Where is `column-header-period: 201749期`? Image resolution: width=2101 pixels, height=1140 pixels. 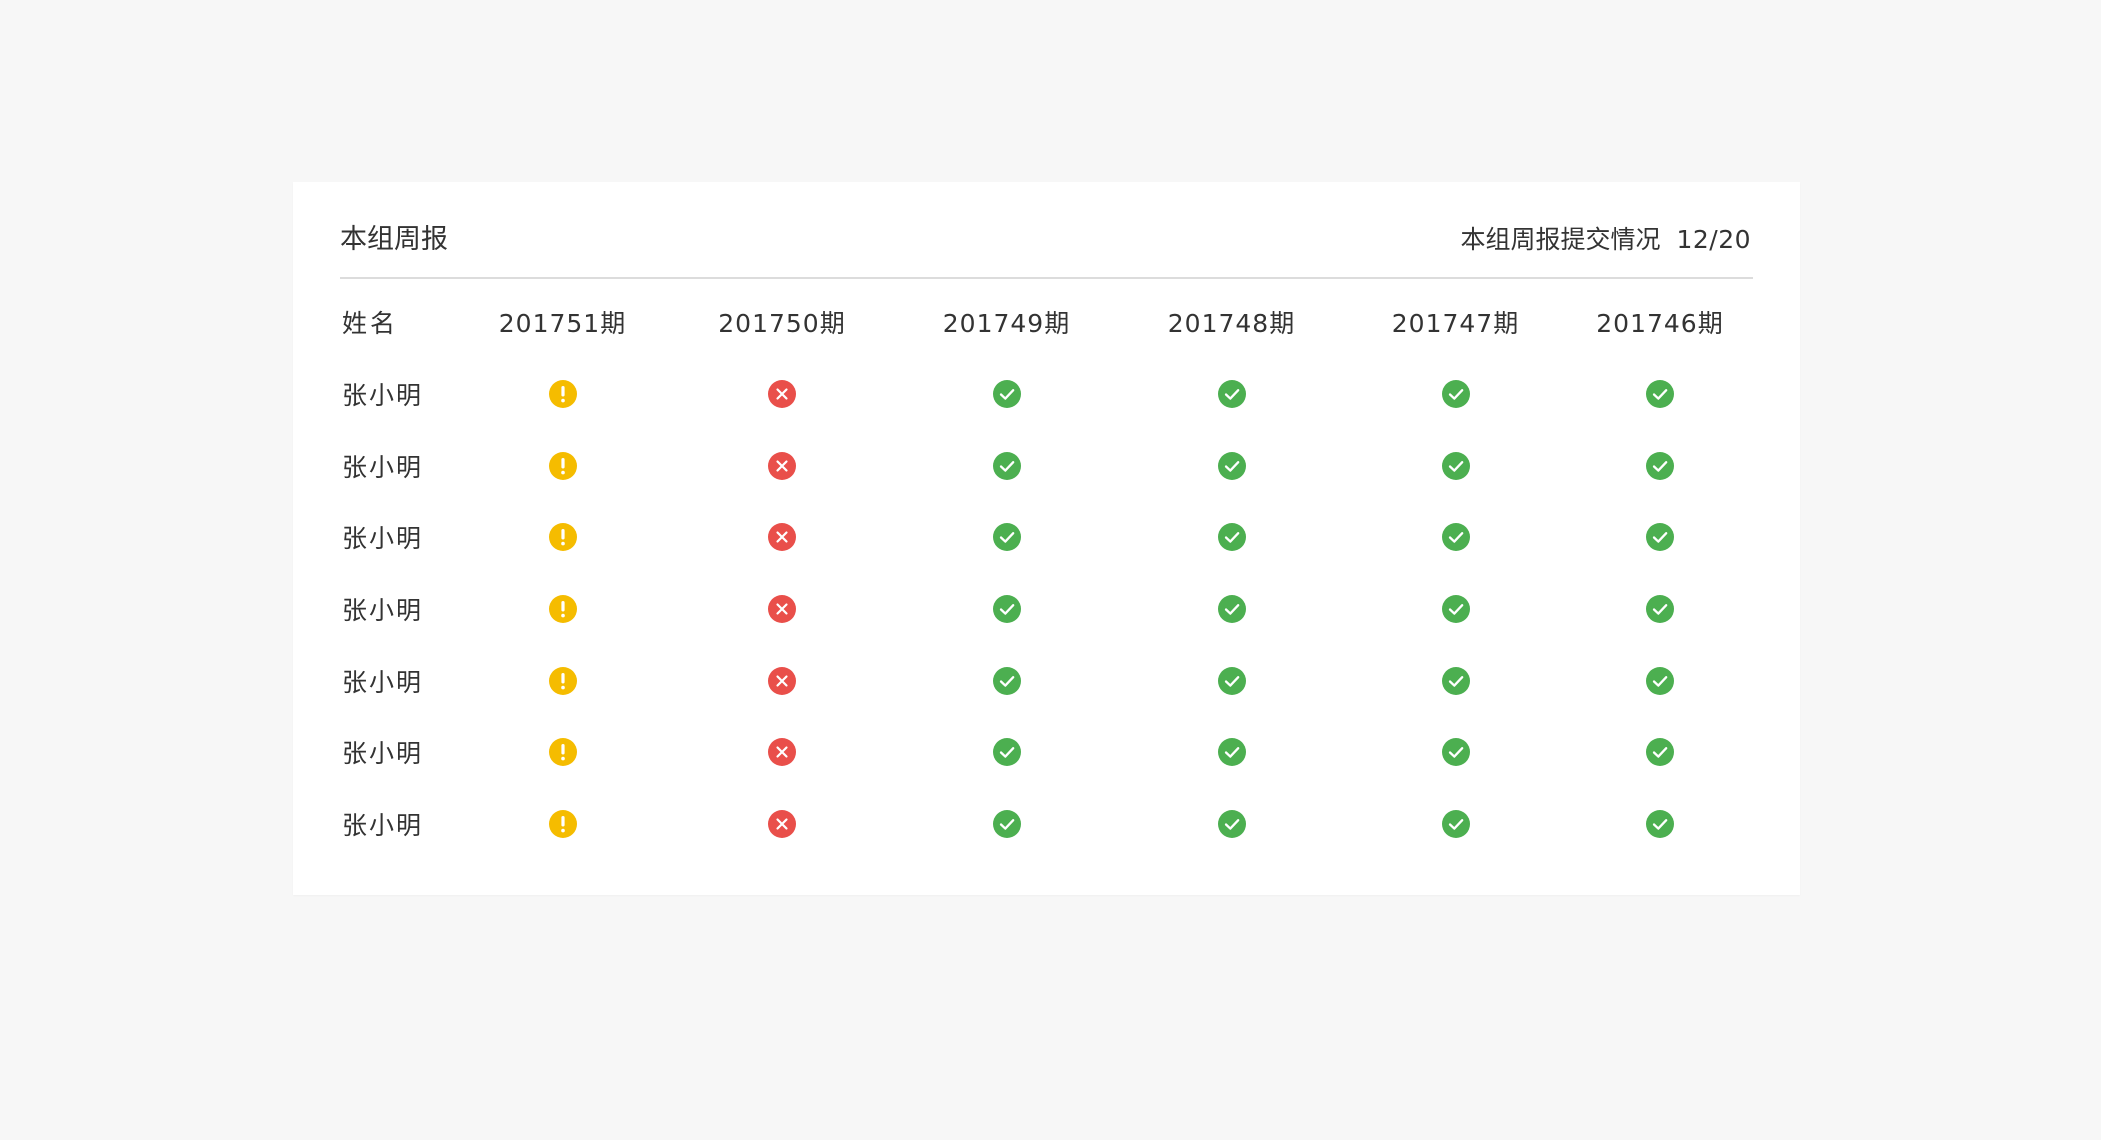
column-header-period: 201749期 is located at coordinates (1006, 323).